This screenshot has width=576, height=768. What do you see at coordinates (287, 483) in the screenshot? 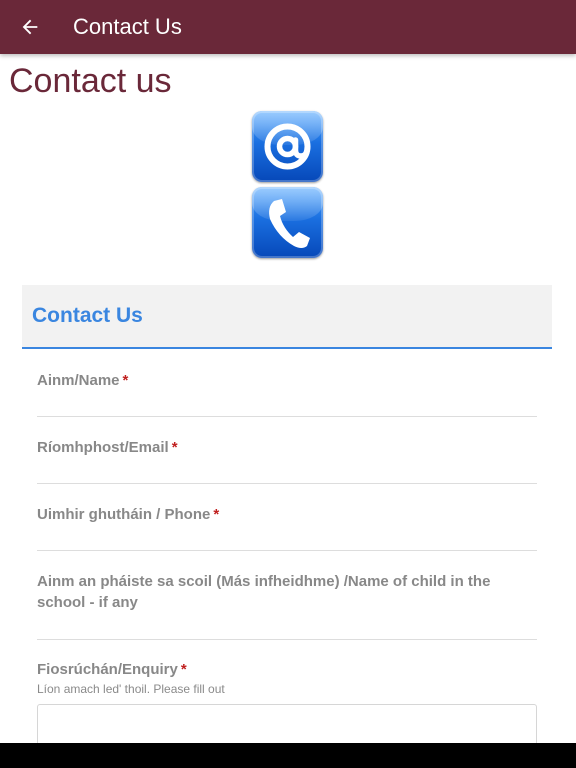
I see `email-input-underline` at bounding box center [287, 483].